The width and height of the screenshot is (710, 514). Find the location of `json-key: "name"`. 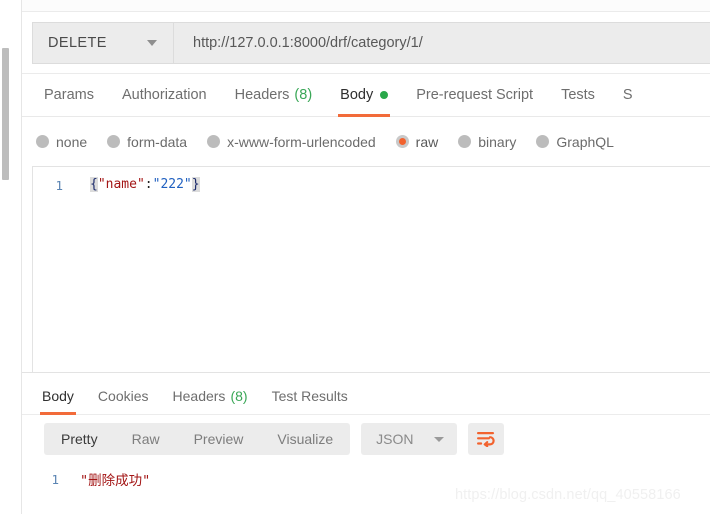

json-key: "name" is located at coordinates (121, 184).